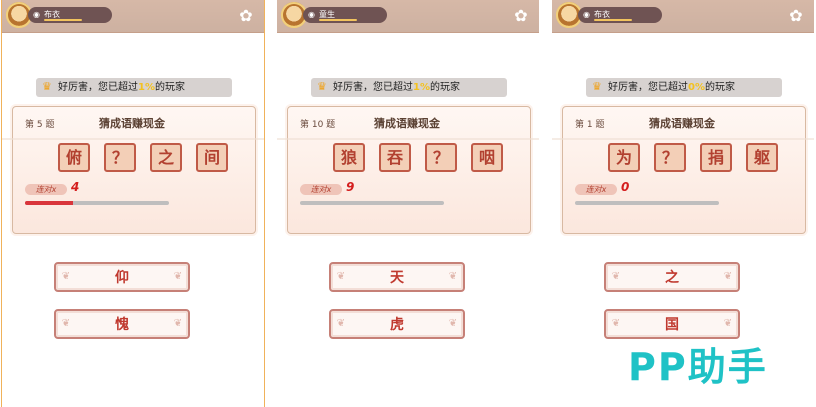 The height and width of the screenshot is (407, 816). I want to click on notice-percent: 0%, so click(696, 87).